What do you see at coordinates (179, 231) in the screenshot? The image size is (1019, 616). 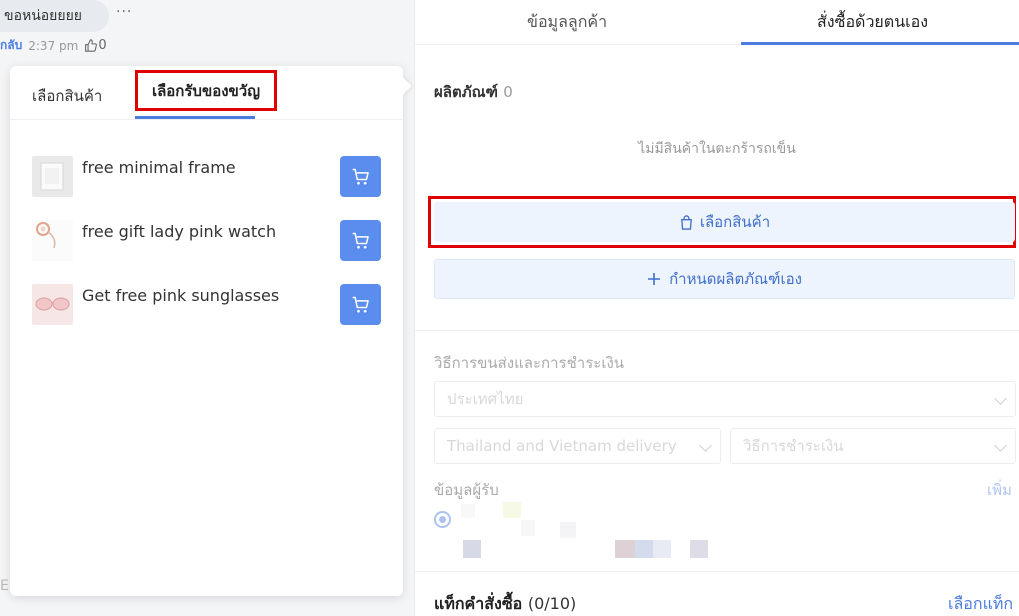 I see `product-name: free gift lady pink watch` at bounding box center [179, 231].